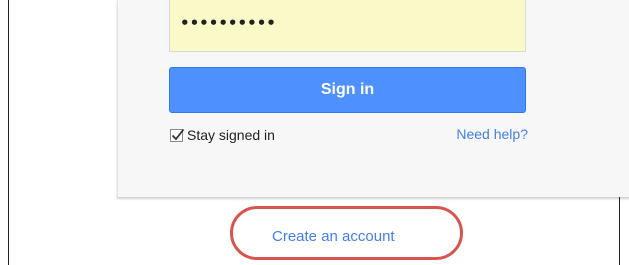  What do you see at coordinates (333, 236) in the screenshot?
I see `create-account-link: Create an account` at bounding box center [333, 236].